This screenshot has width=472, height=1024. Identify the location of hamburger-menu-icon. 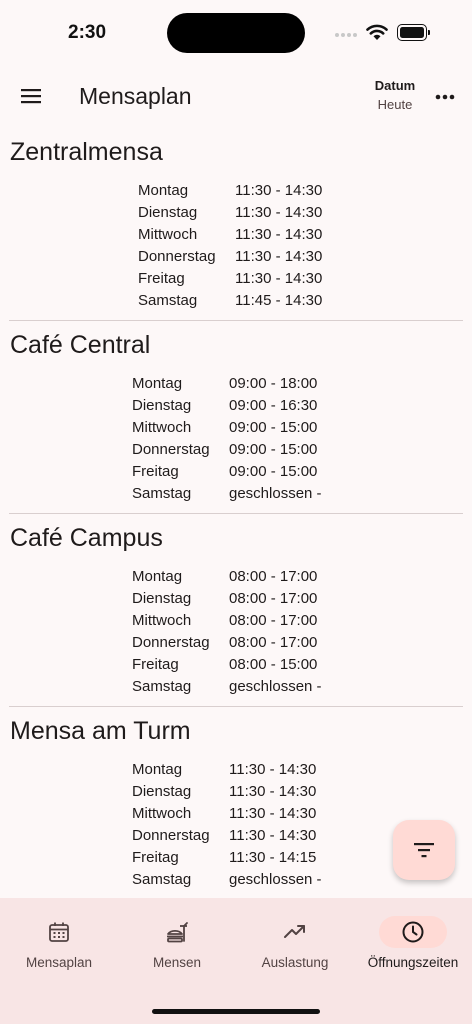
(31, 96).